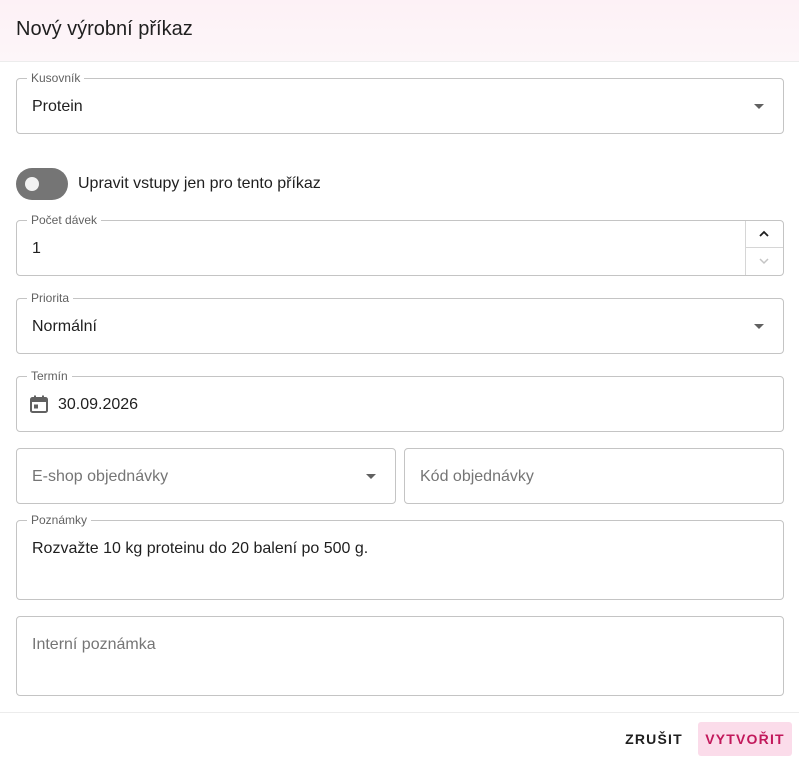 This screenshot has height=766, width=799. Describe the element at coordinates (42, 184) in the screenshot. I see `edit-inputs-toggle` at that location.